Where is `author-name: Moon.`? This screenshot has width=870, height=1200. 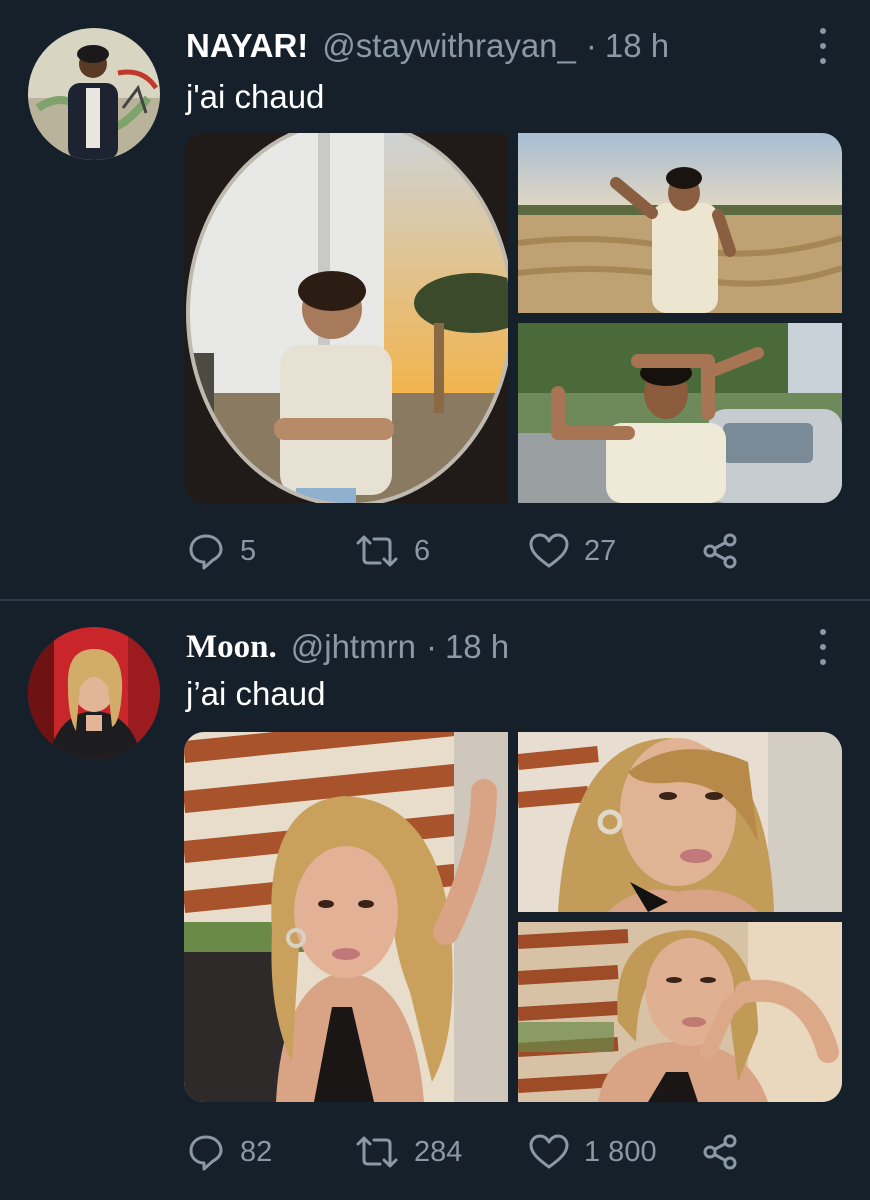 author-name: Moon. is located at coordinates (231, 647).